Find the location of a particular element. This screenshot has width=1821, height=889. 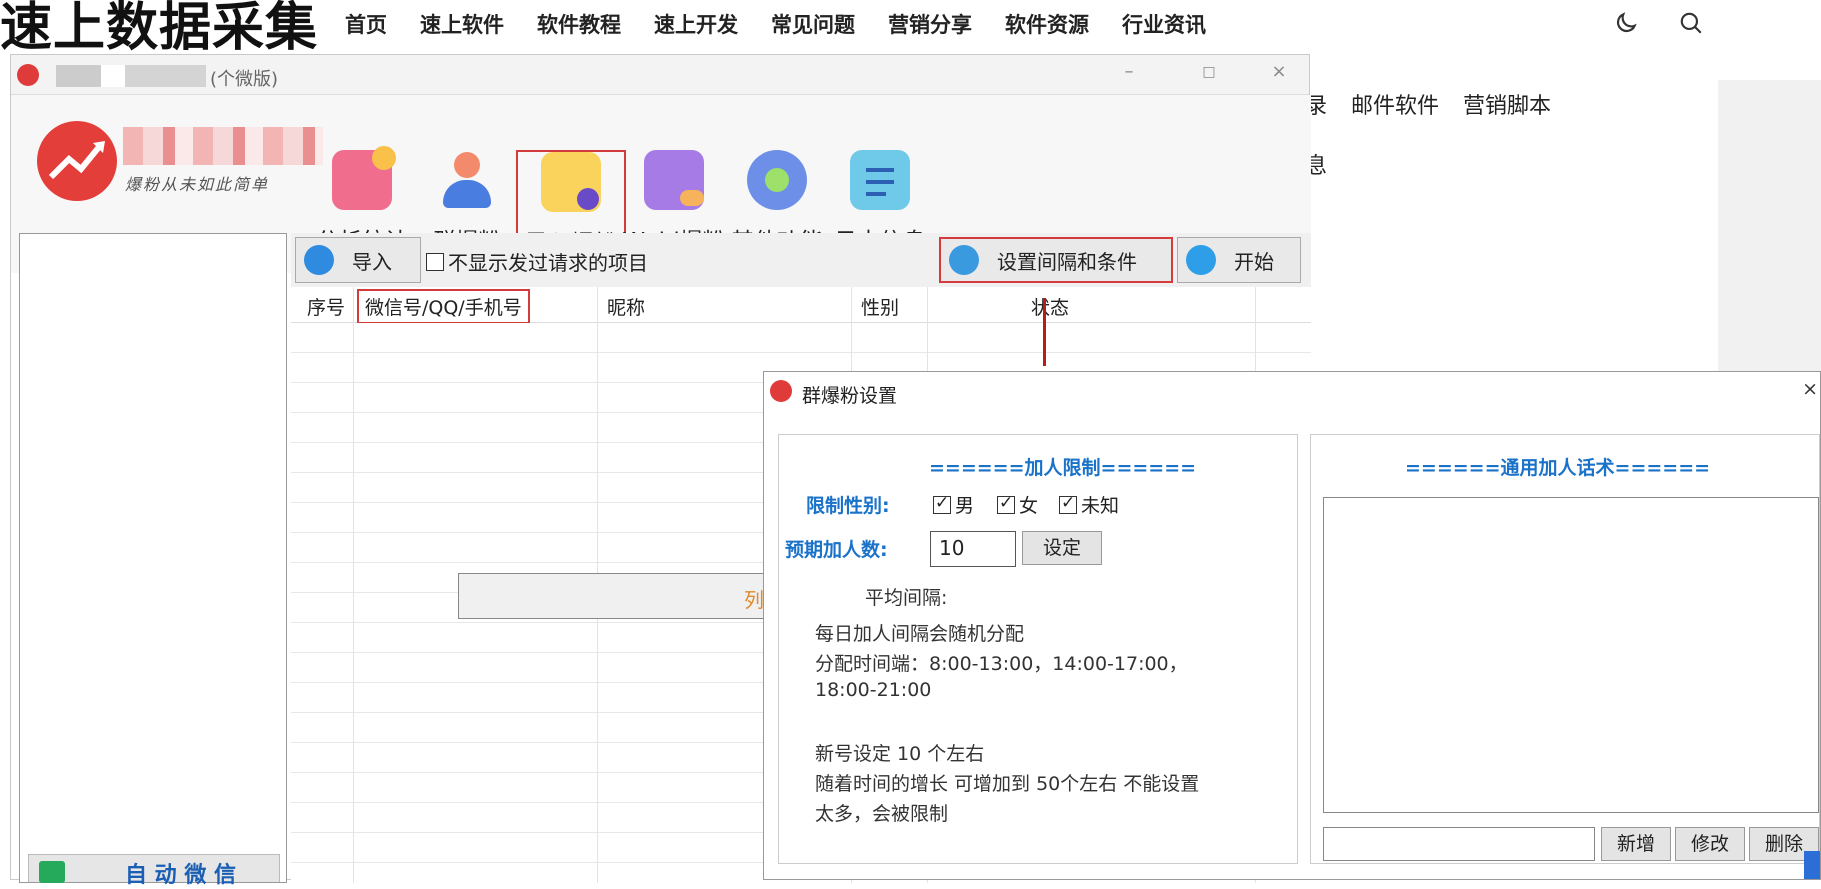

table-header: 序号 微信号/QQ/手机号 昵称 性别 状态 is located at coordinates (801, 305).